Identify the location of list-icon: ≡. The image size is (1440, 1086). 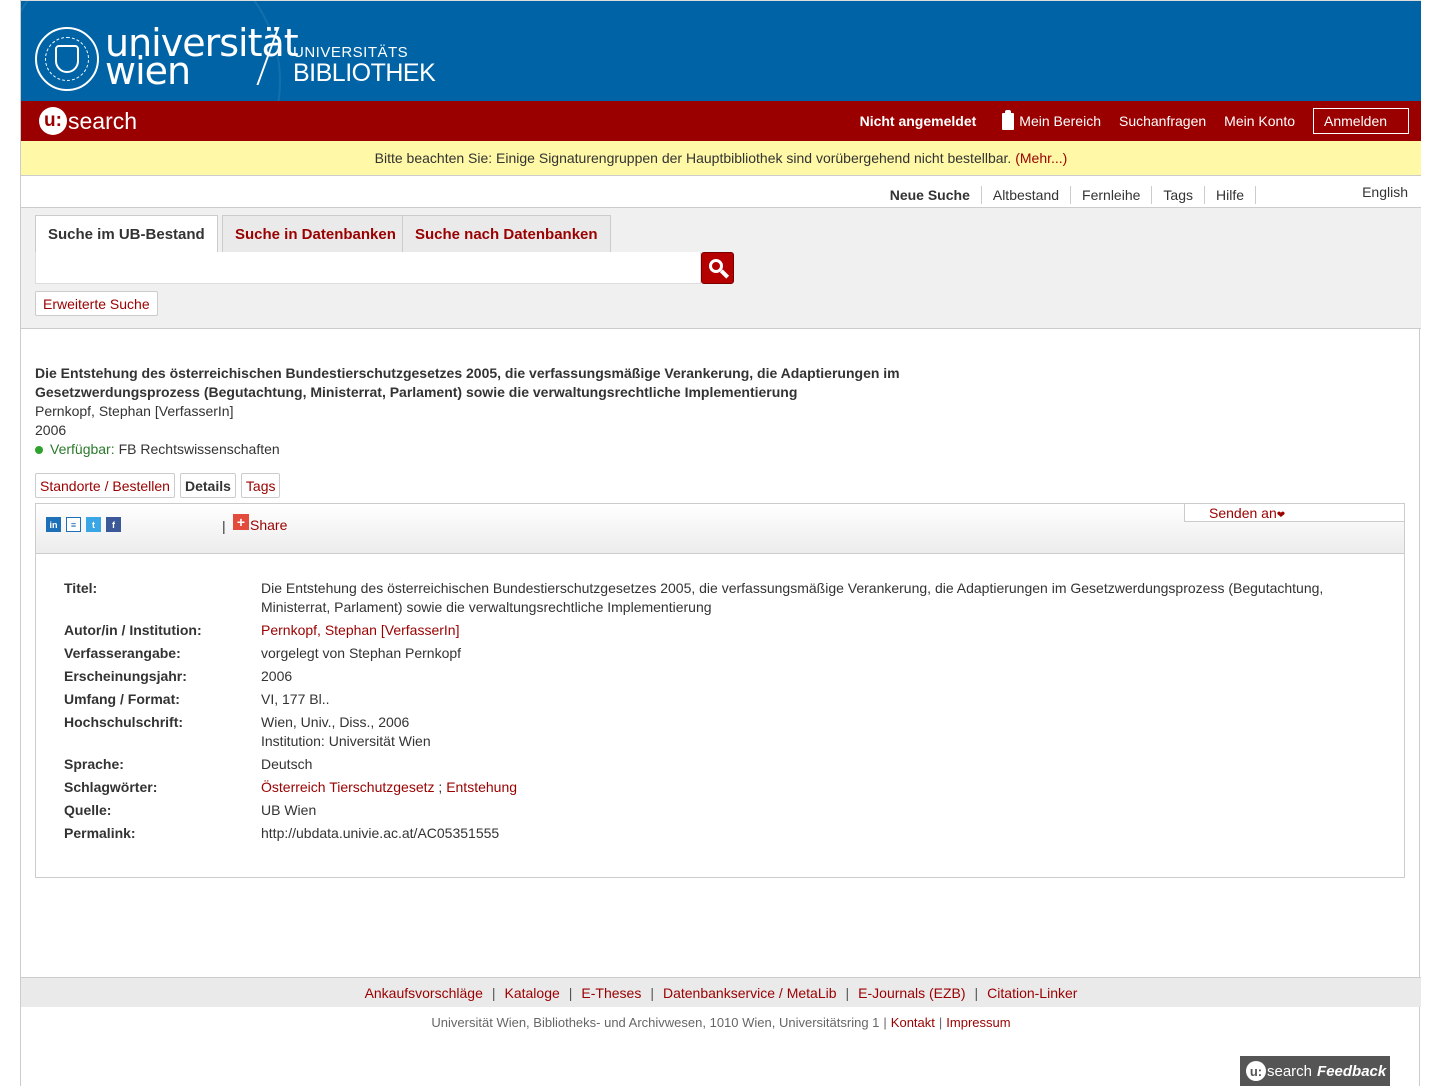
(73, 524).